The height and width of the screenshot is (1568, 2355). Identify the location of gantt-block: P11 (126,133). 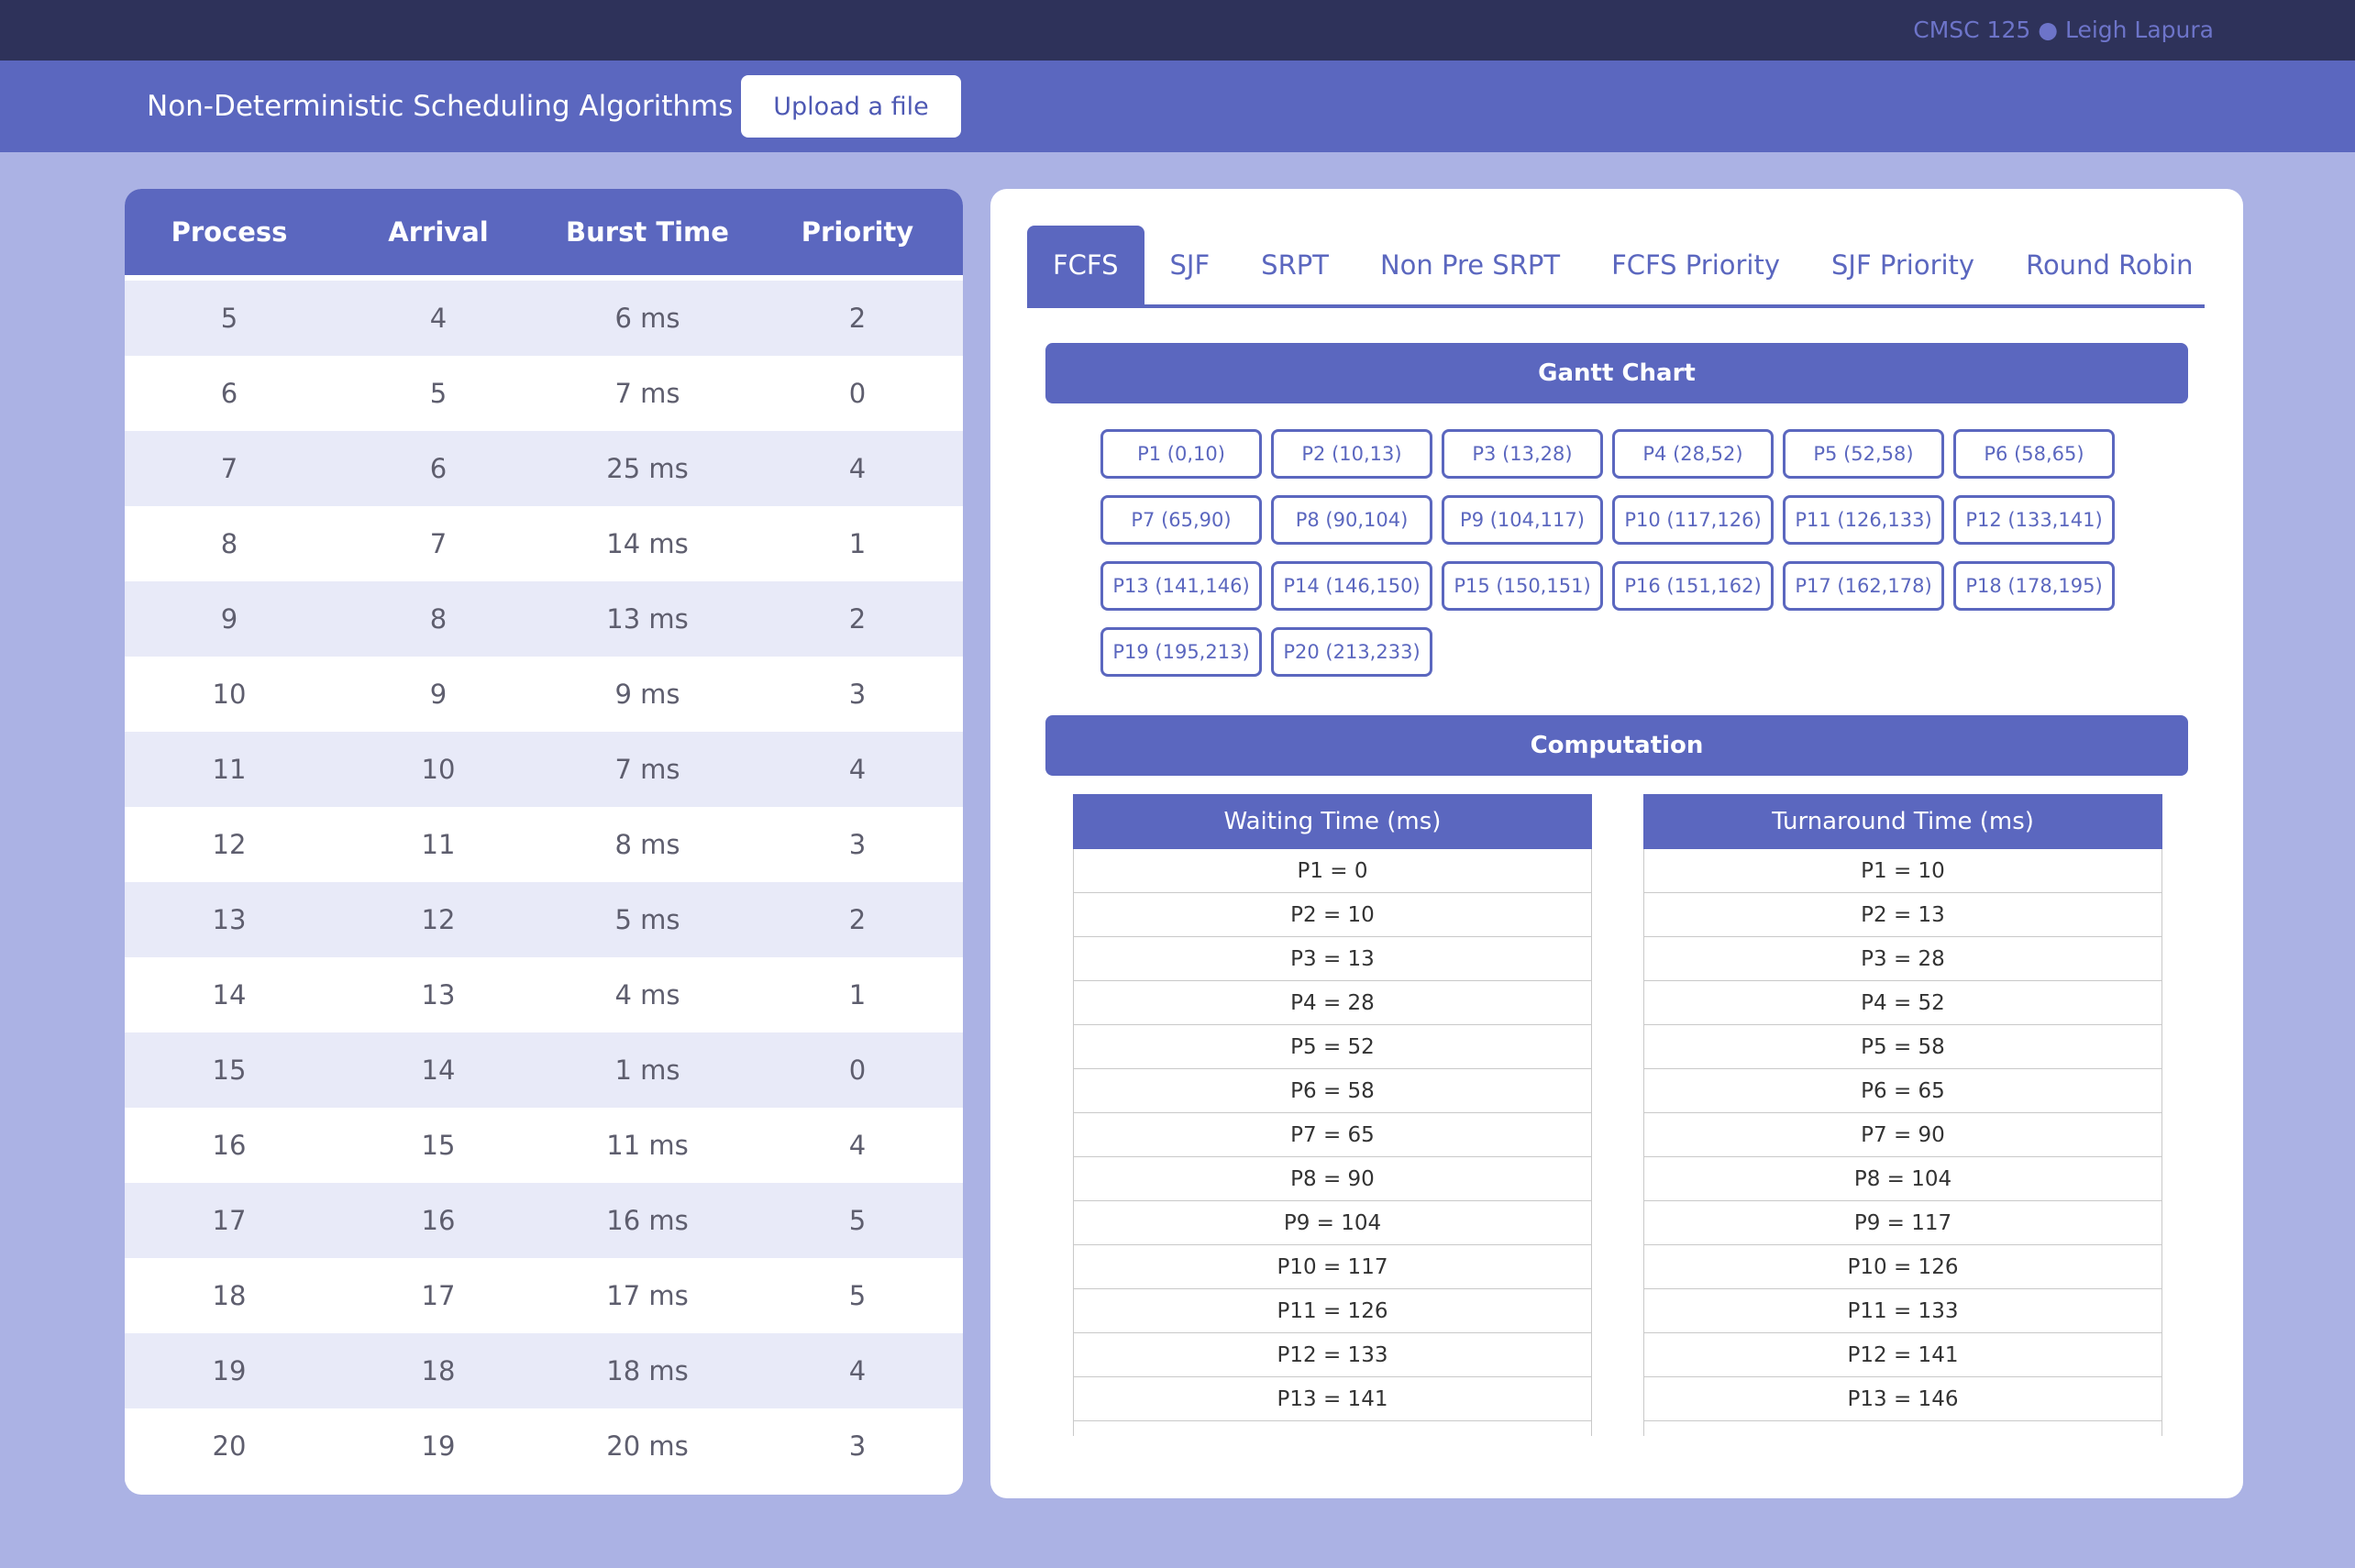
(1863, 520).